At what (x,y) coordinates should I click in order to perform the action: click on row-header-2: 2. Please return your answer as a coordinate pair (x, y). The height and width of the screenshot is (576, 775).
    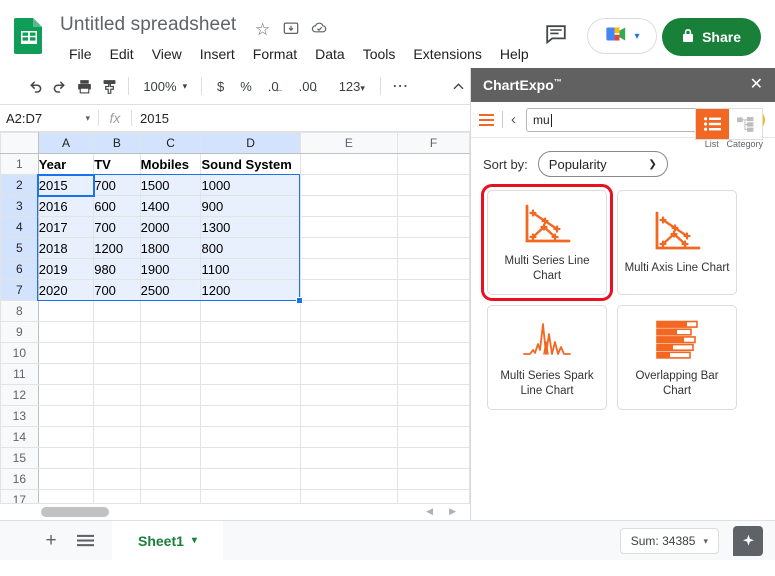
    Looking at the image, I should click on (19, 185).